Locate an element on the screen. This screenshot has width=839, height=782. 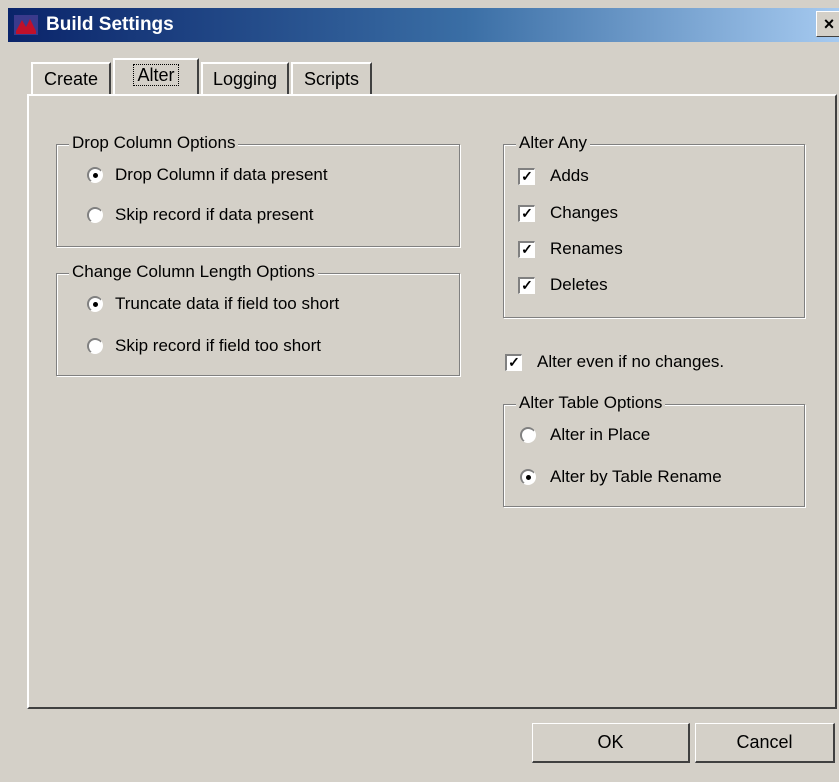
option-label: Drop Column if data present is located at coordinates (221, 174).